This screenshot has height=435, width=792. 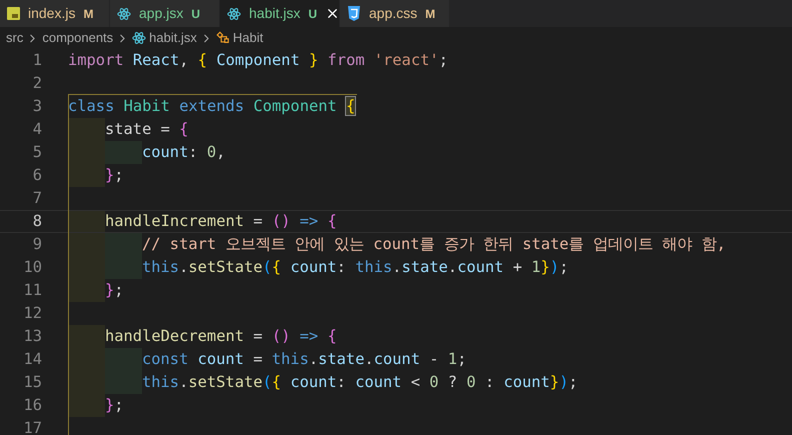 I want to click on code-line: // start 오브젝트 안에 있는 count를 증가 한뒤 state를 업데이트 해야 함,, so click(x=434, y=244).